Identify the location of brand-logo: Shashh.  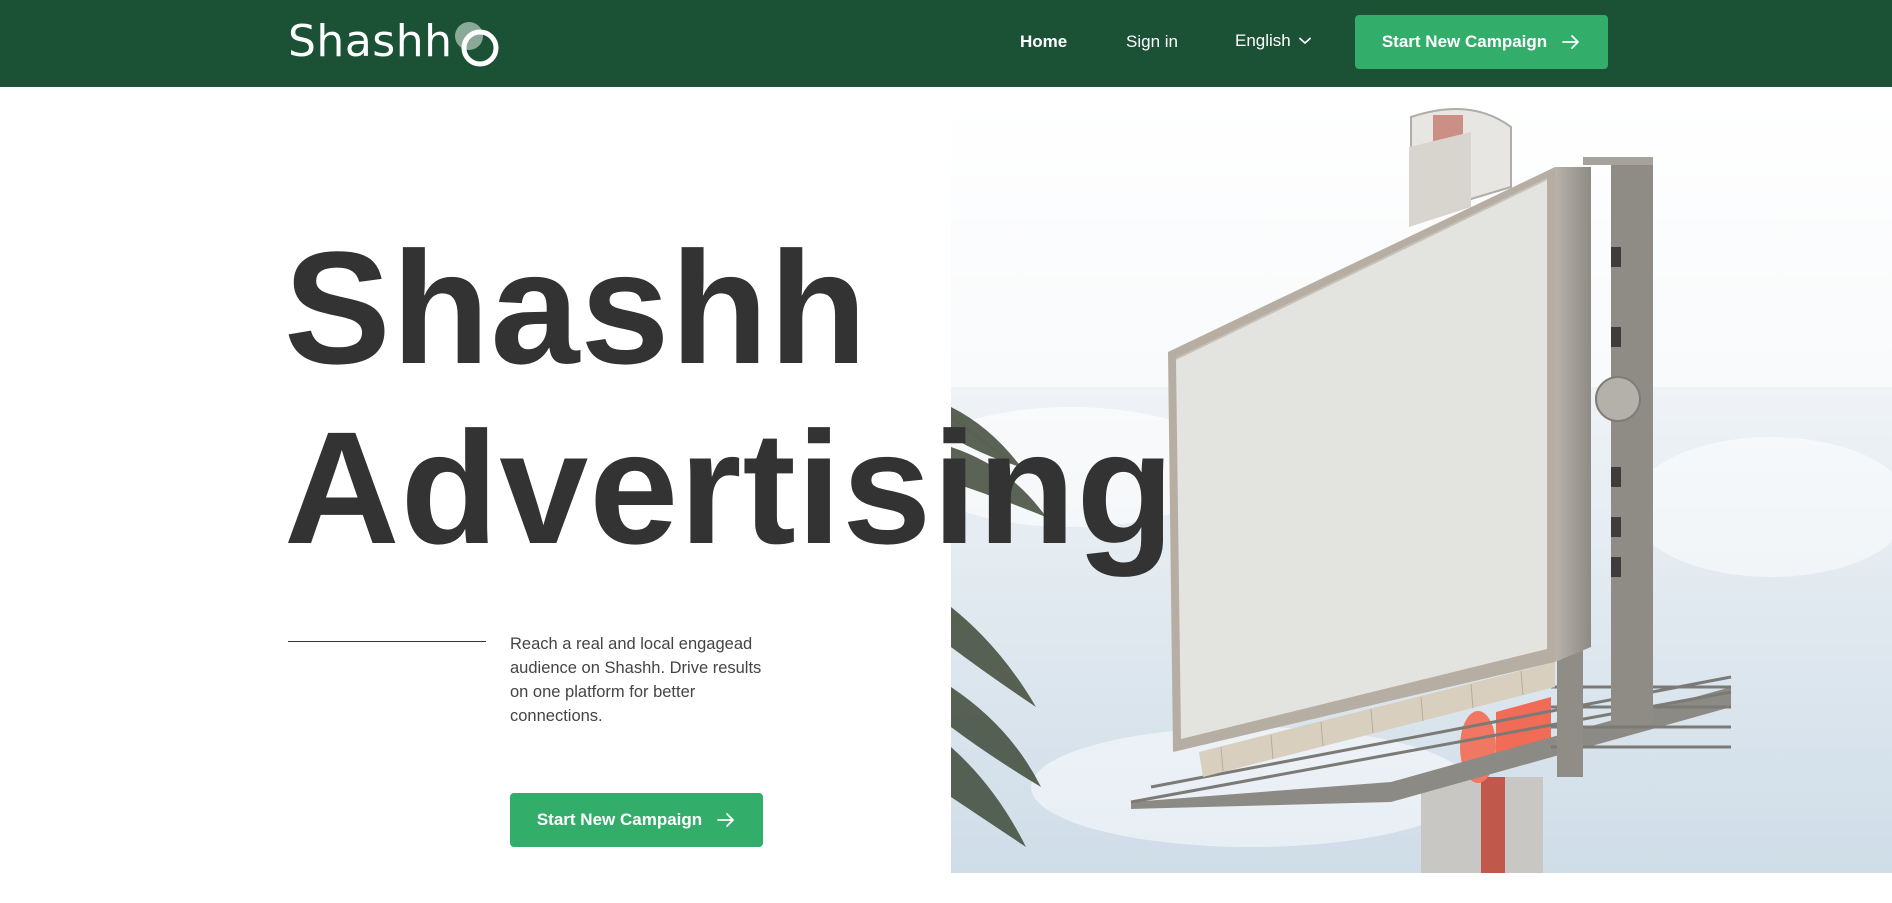
(394, 42).